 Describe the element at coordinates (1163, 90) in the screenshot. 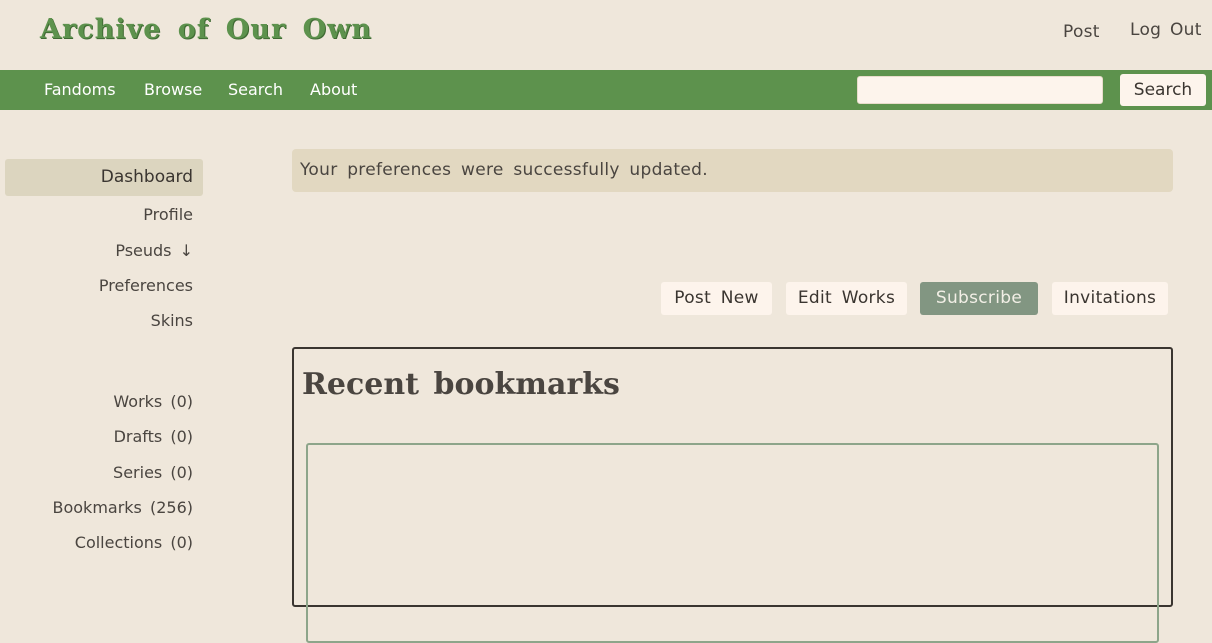

I see `search-button: Search` at that location.